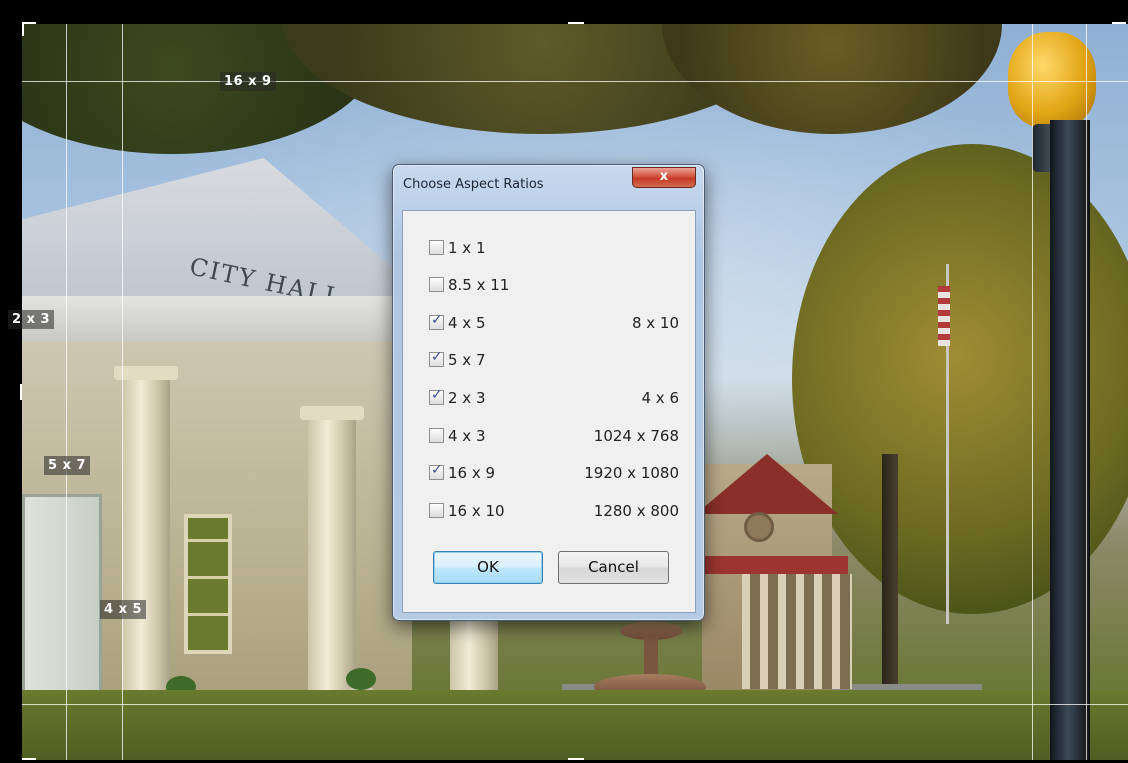 The image size is (1128, 763). I want to click on church-awning, so click(773, 565).